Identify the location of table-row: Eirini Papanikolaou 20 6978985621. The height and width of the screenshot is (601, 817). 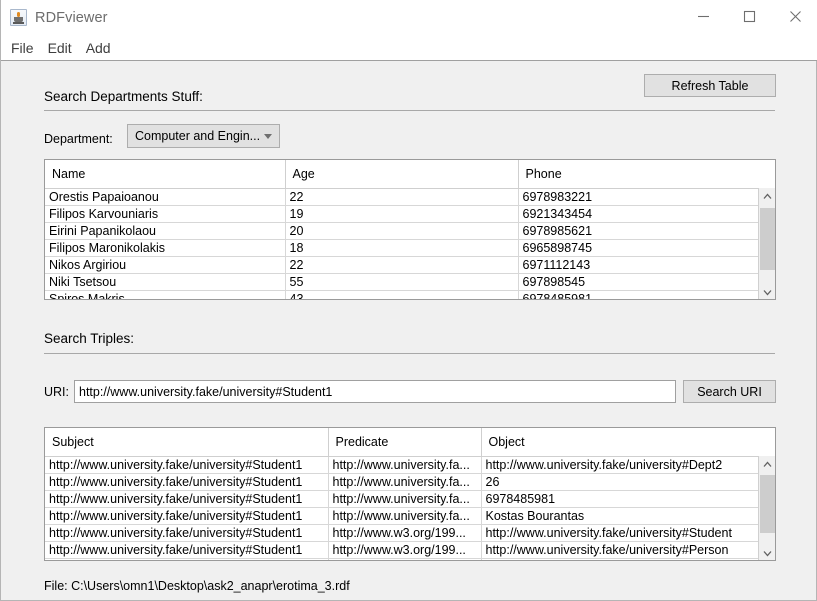
(410, 231).